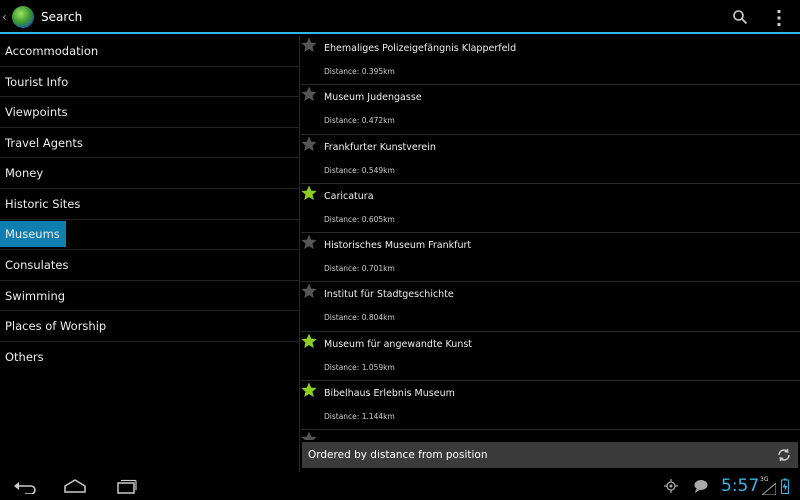 The width and height of the screenshot is (800, 500). Describe the element at coordinates (149, 82) in the screenshot. I see `category-item: Tourist Info` at that location.